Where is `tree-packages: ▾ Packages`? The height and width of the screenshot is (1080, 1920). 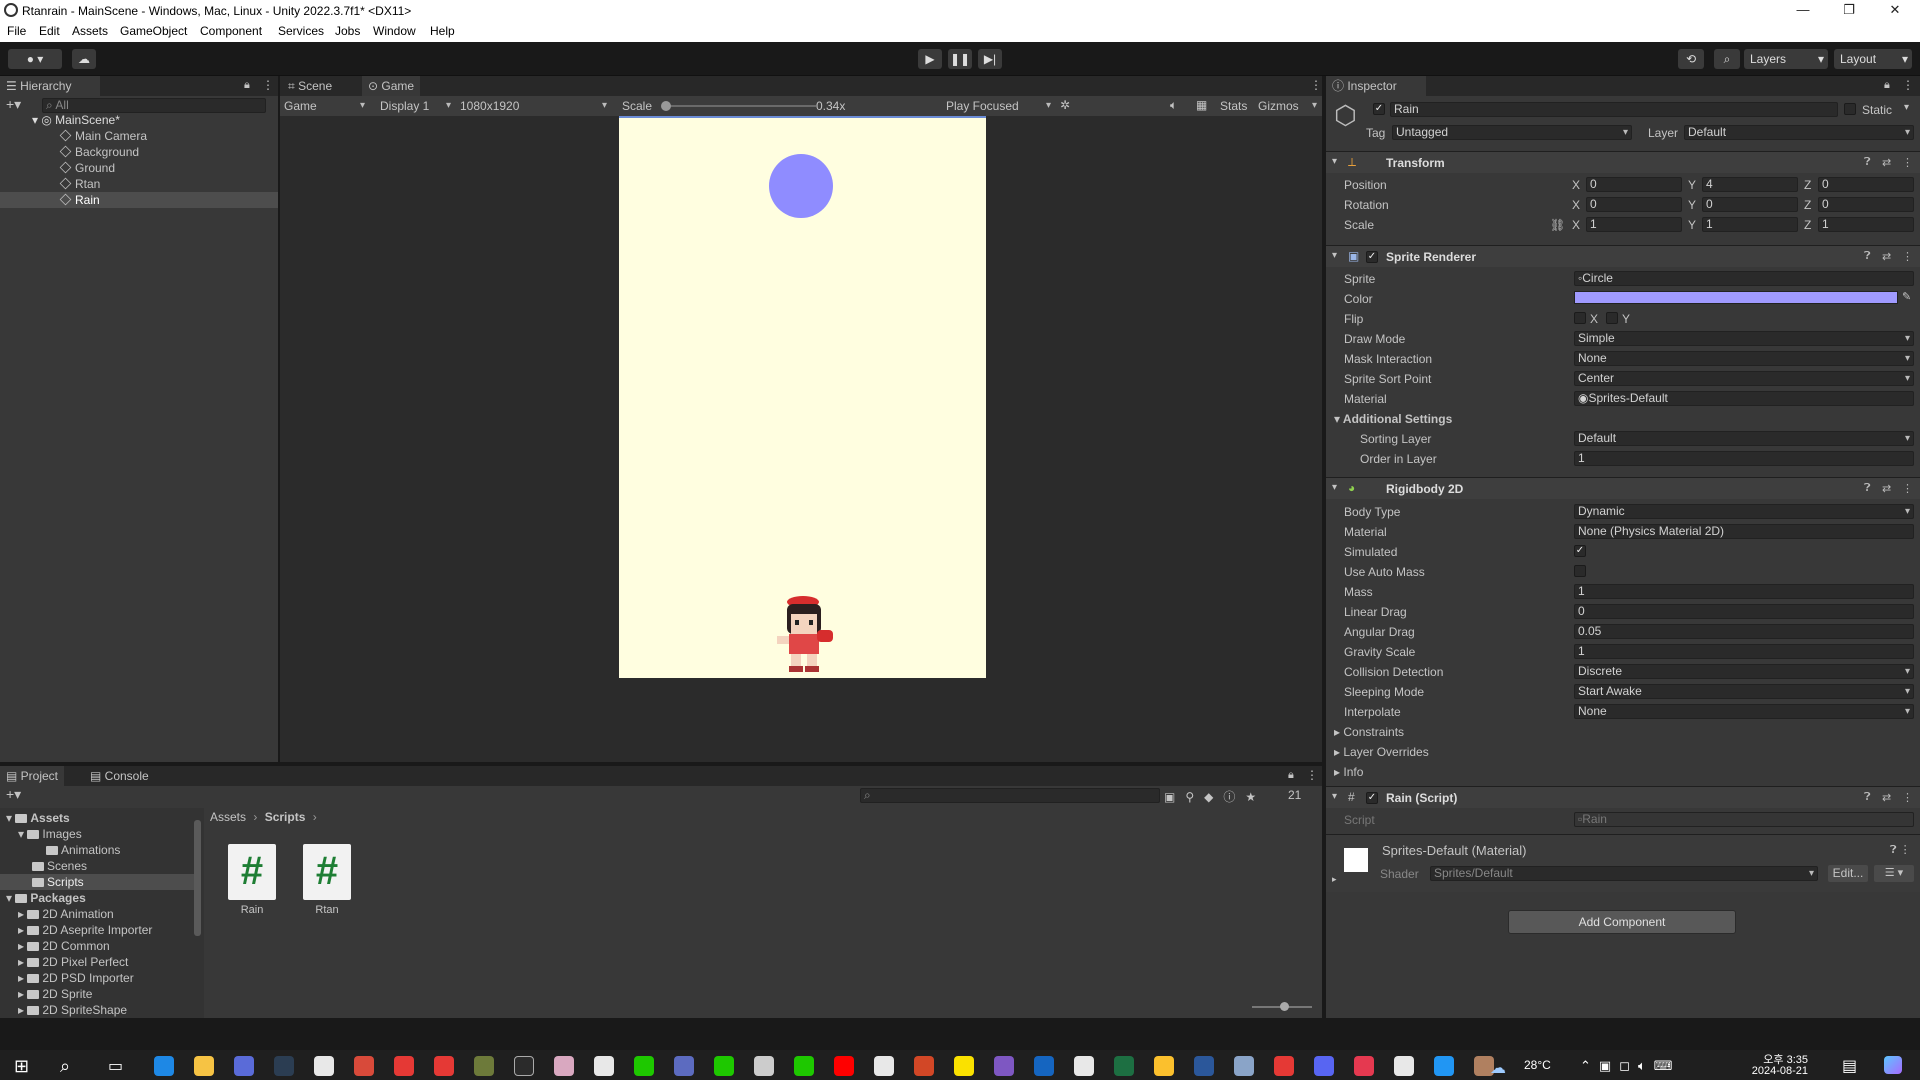
tree-packages: ▾ Packages is located at coordinates (46, 898).